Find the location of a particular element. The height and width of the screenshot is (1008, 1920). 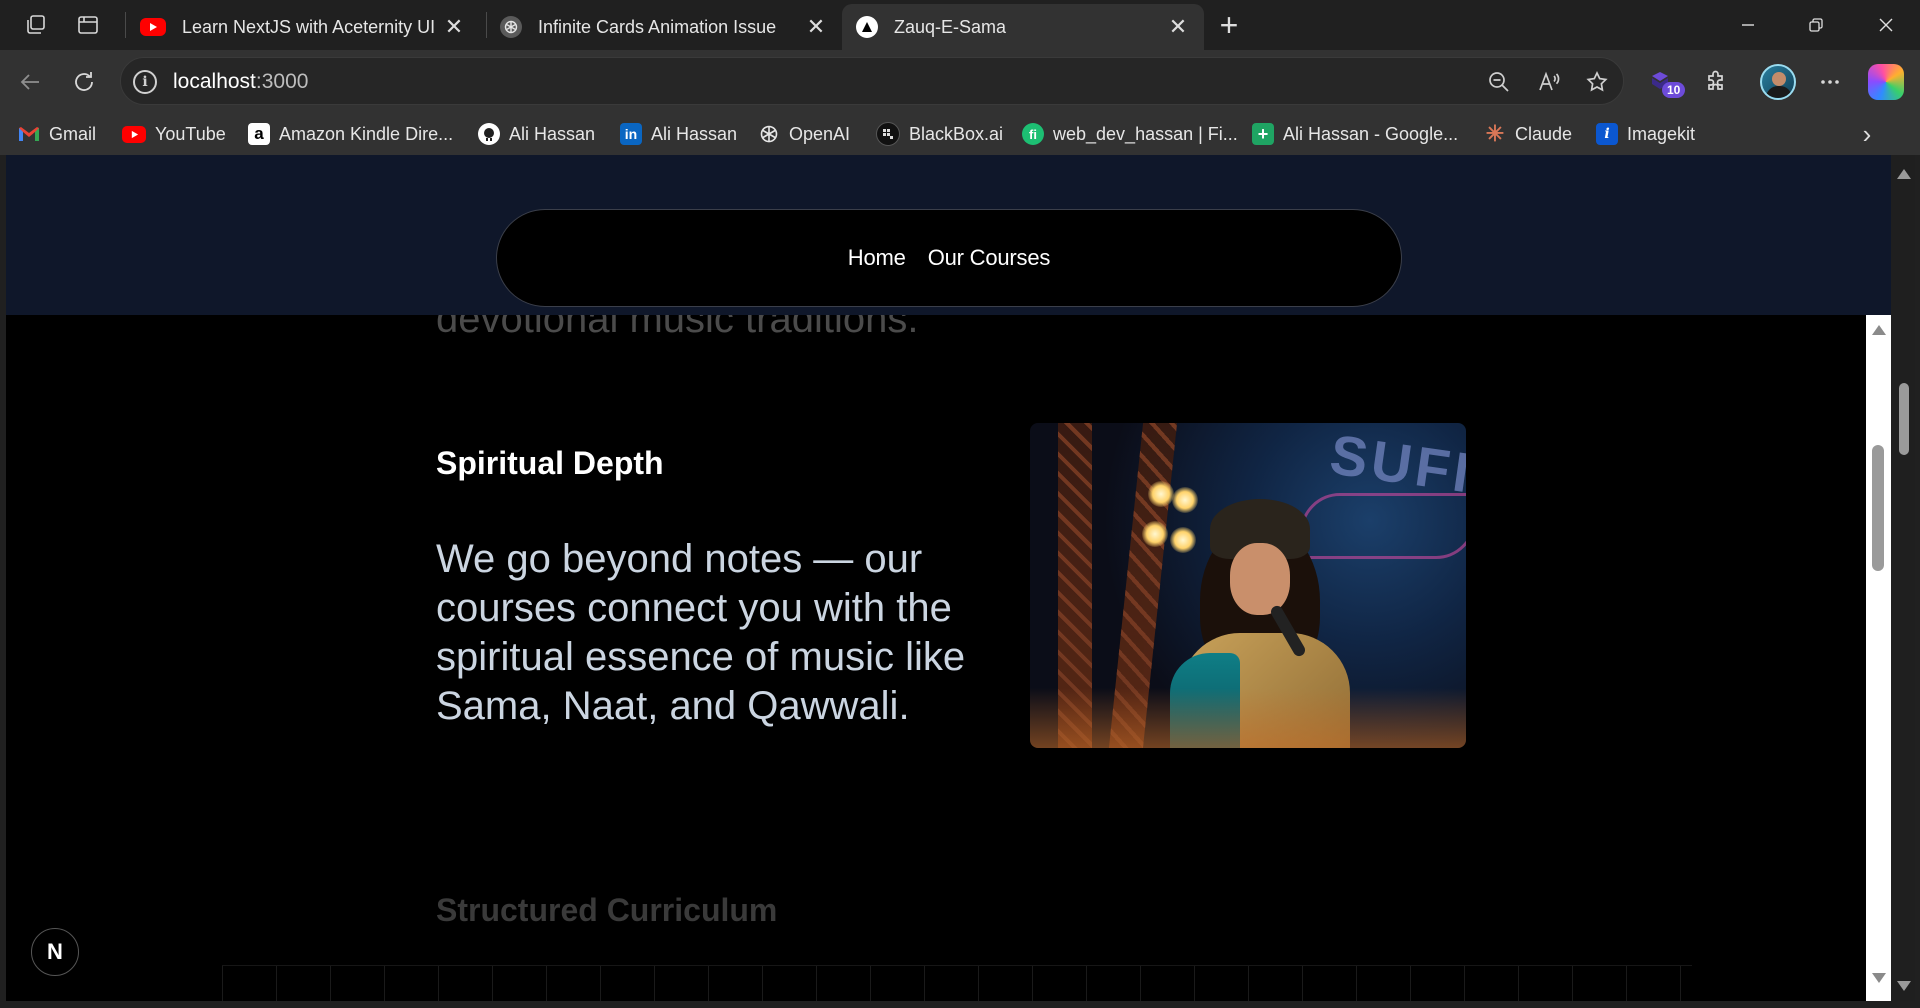

bookmark-linkedin: in Ali Hassan is located at coordinates (678, 134).